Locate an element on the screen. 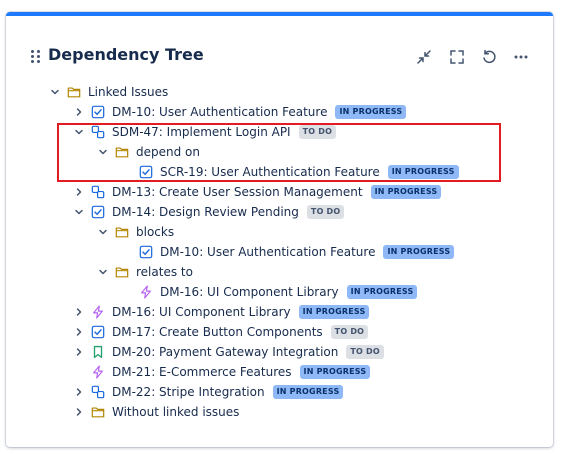 Image resolution: width=561 pixels, height=454 pixels. tree-row: DM-21: E-Commerce Features IN PROGRESS is located at coordinates (221, 372).